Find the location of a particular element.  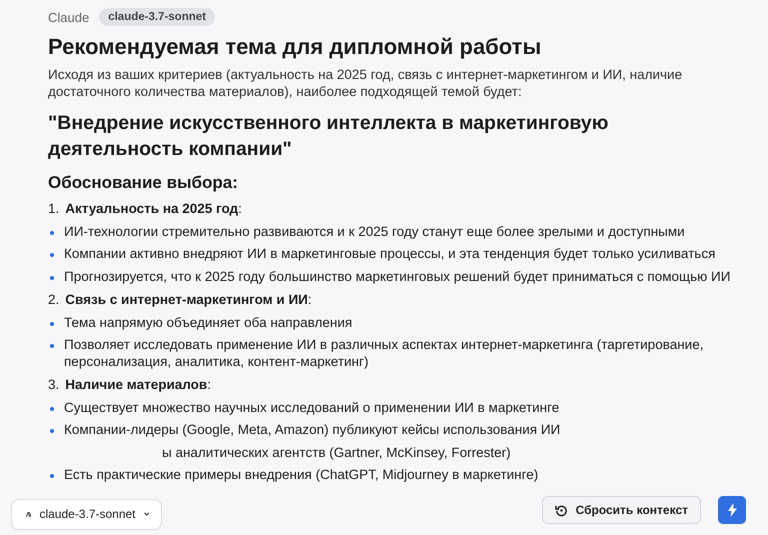

bullet-text: Компании-лидеры (Google, Meta, Amazon) публикуют кейсы использования ИИ is located at coordinates (312, 430).